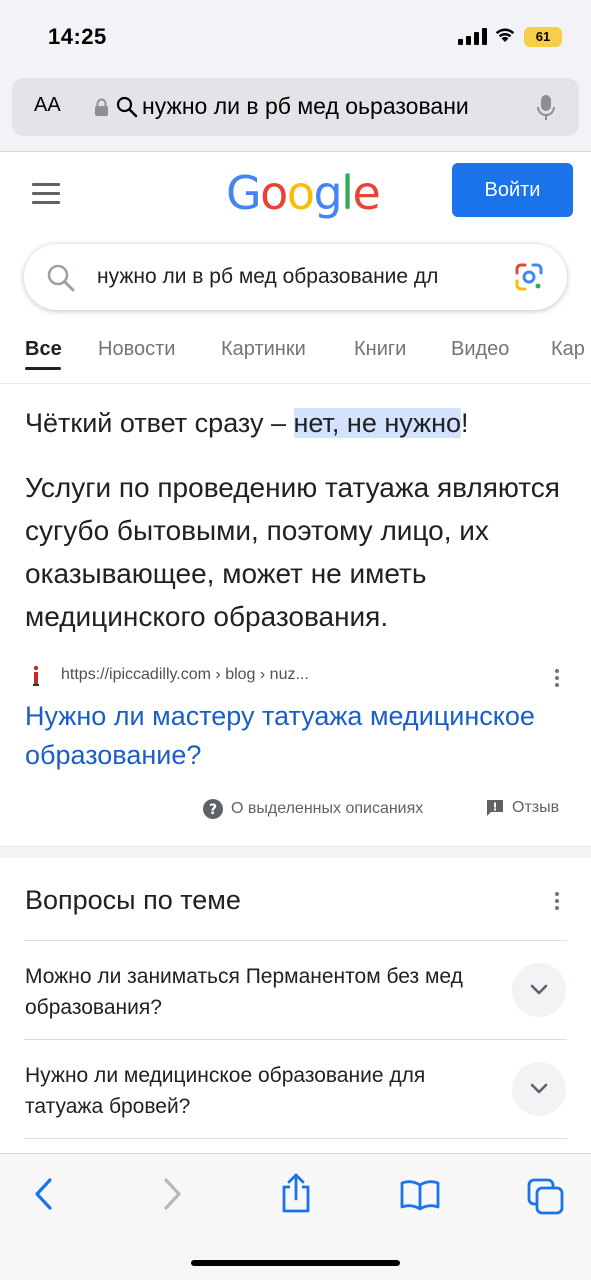 The width and height of the screenshot is (591, 1280). I want to click on tab-news: Новости, so click(136, 349).